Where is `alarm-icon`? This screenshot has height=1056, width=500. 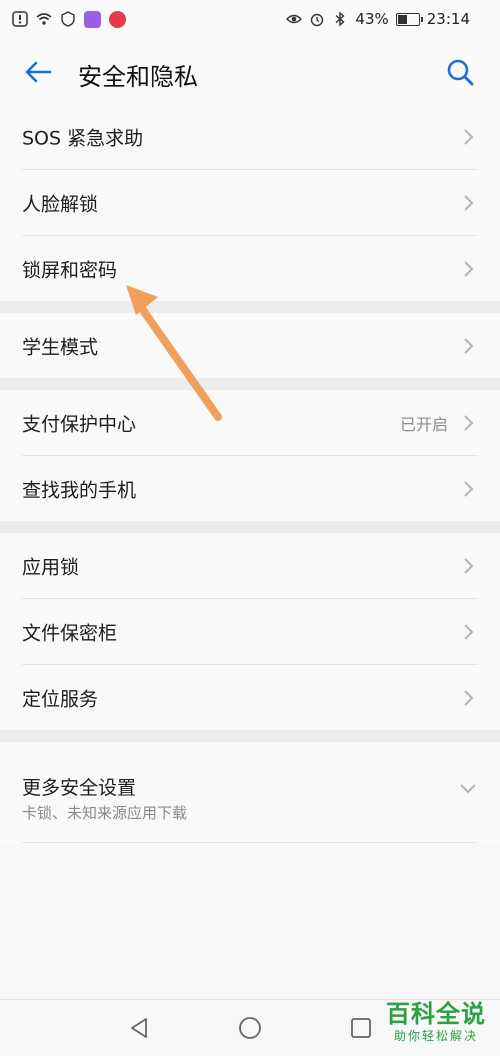 alarm-icon is located at coordinates (317, 20).